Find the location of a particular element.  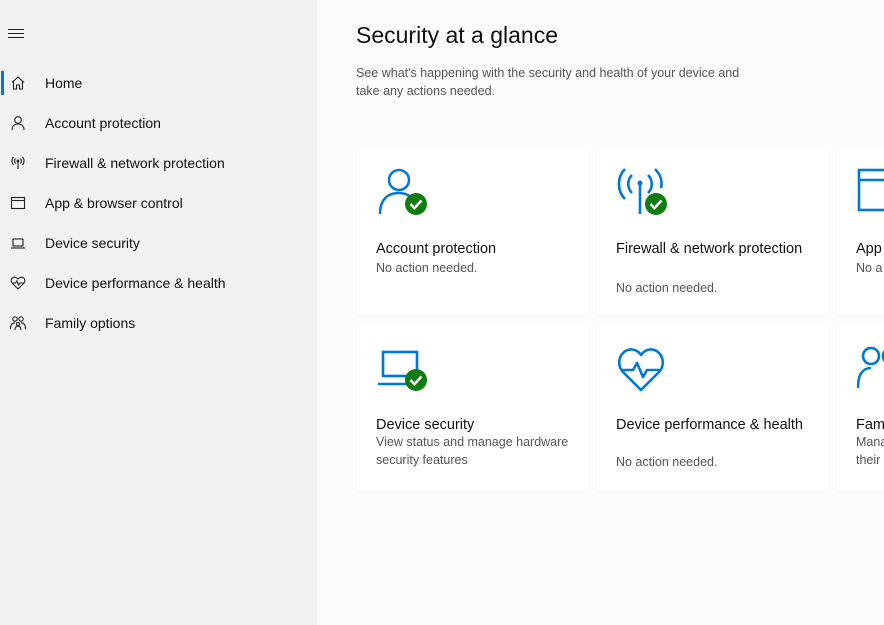

tile-status: No a is located at coordinates (869, 268).